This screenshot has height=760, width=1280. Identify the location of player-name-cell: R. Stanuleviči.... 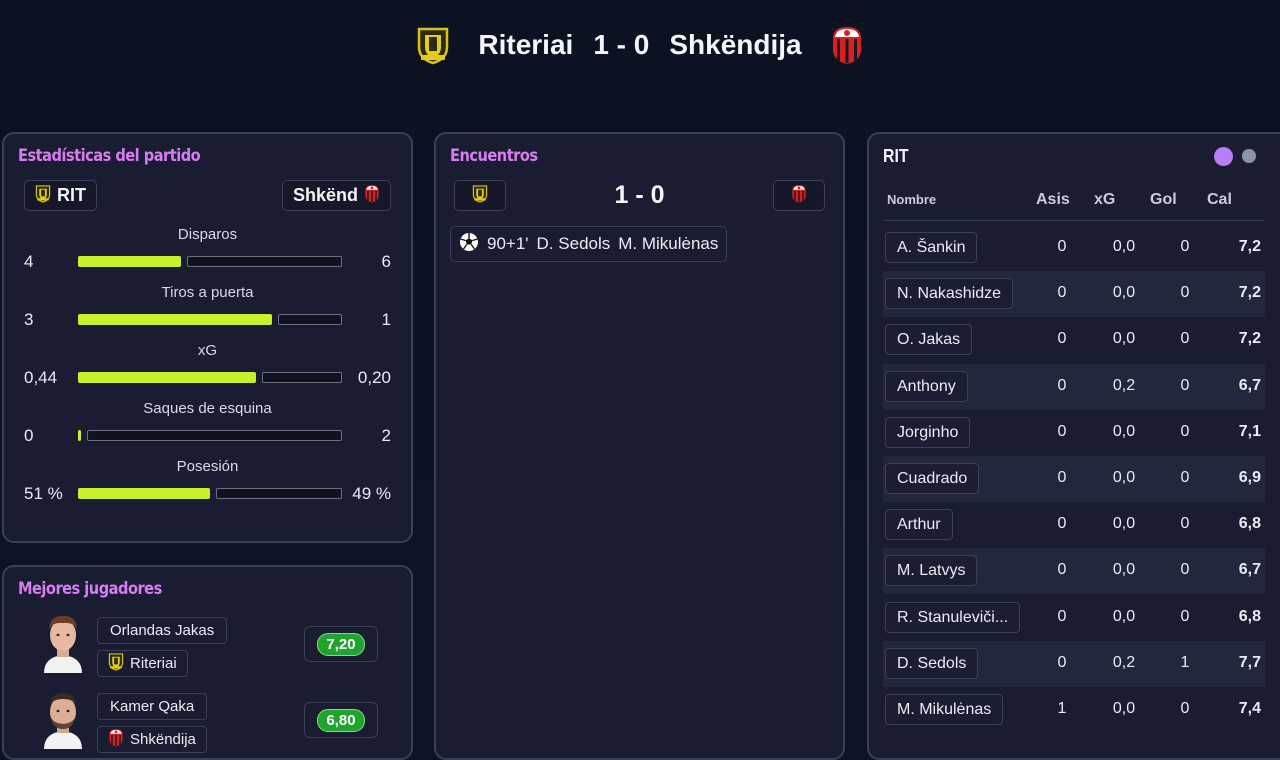
(953, 617).